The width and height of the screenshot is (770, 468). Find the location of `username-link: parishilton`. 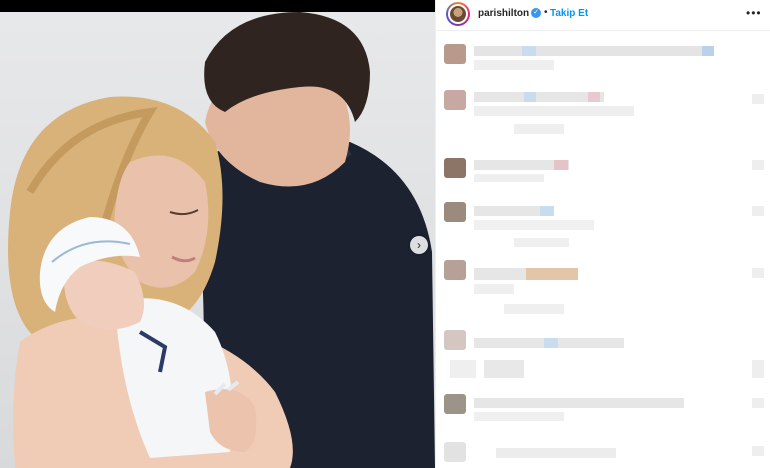

username-link: parishilton is located at coordinates (503, 13).